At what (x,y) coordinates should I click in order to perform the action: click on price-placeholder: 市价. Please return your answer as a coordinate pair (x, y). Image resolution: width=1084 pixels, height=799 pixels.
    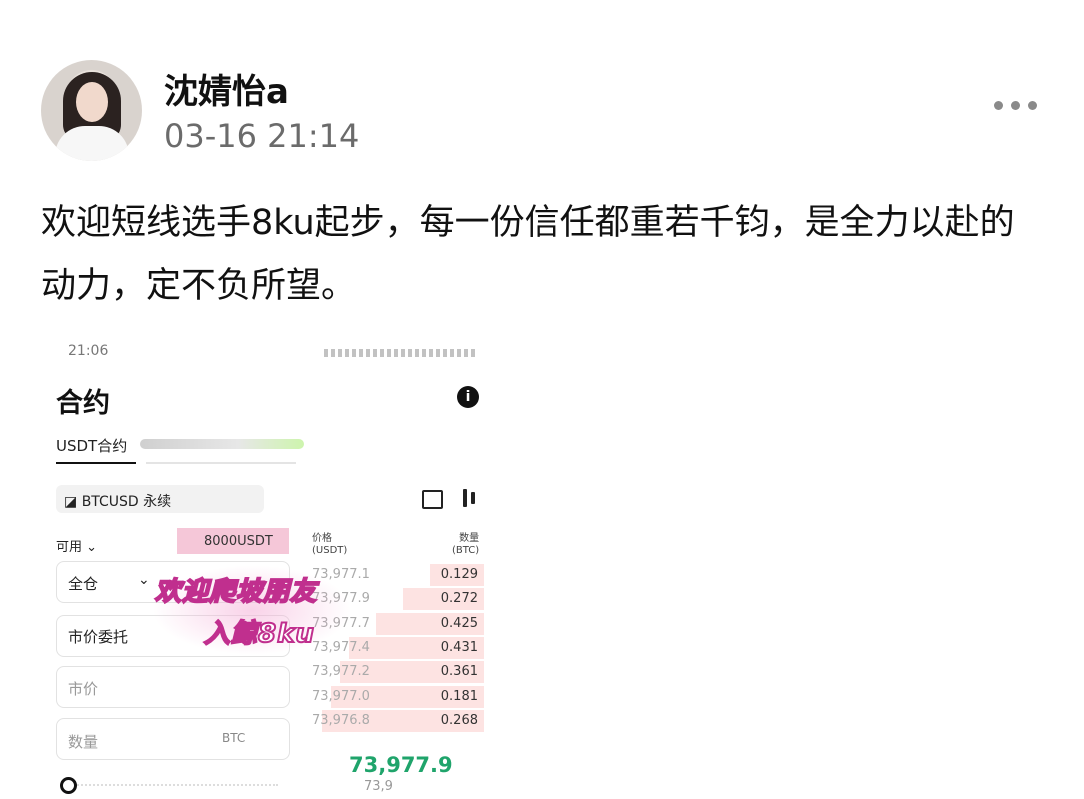
    Looking at the image, I should click on (83, 689).